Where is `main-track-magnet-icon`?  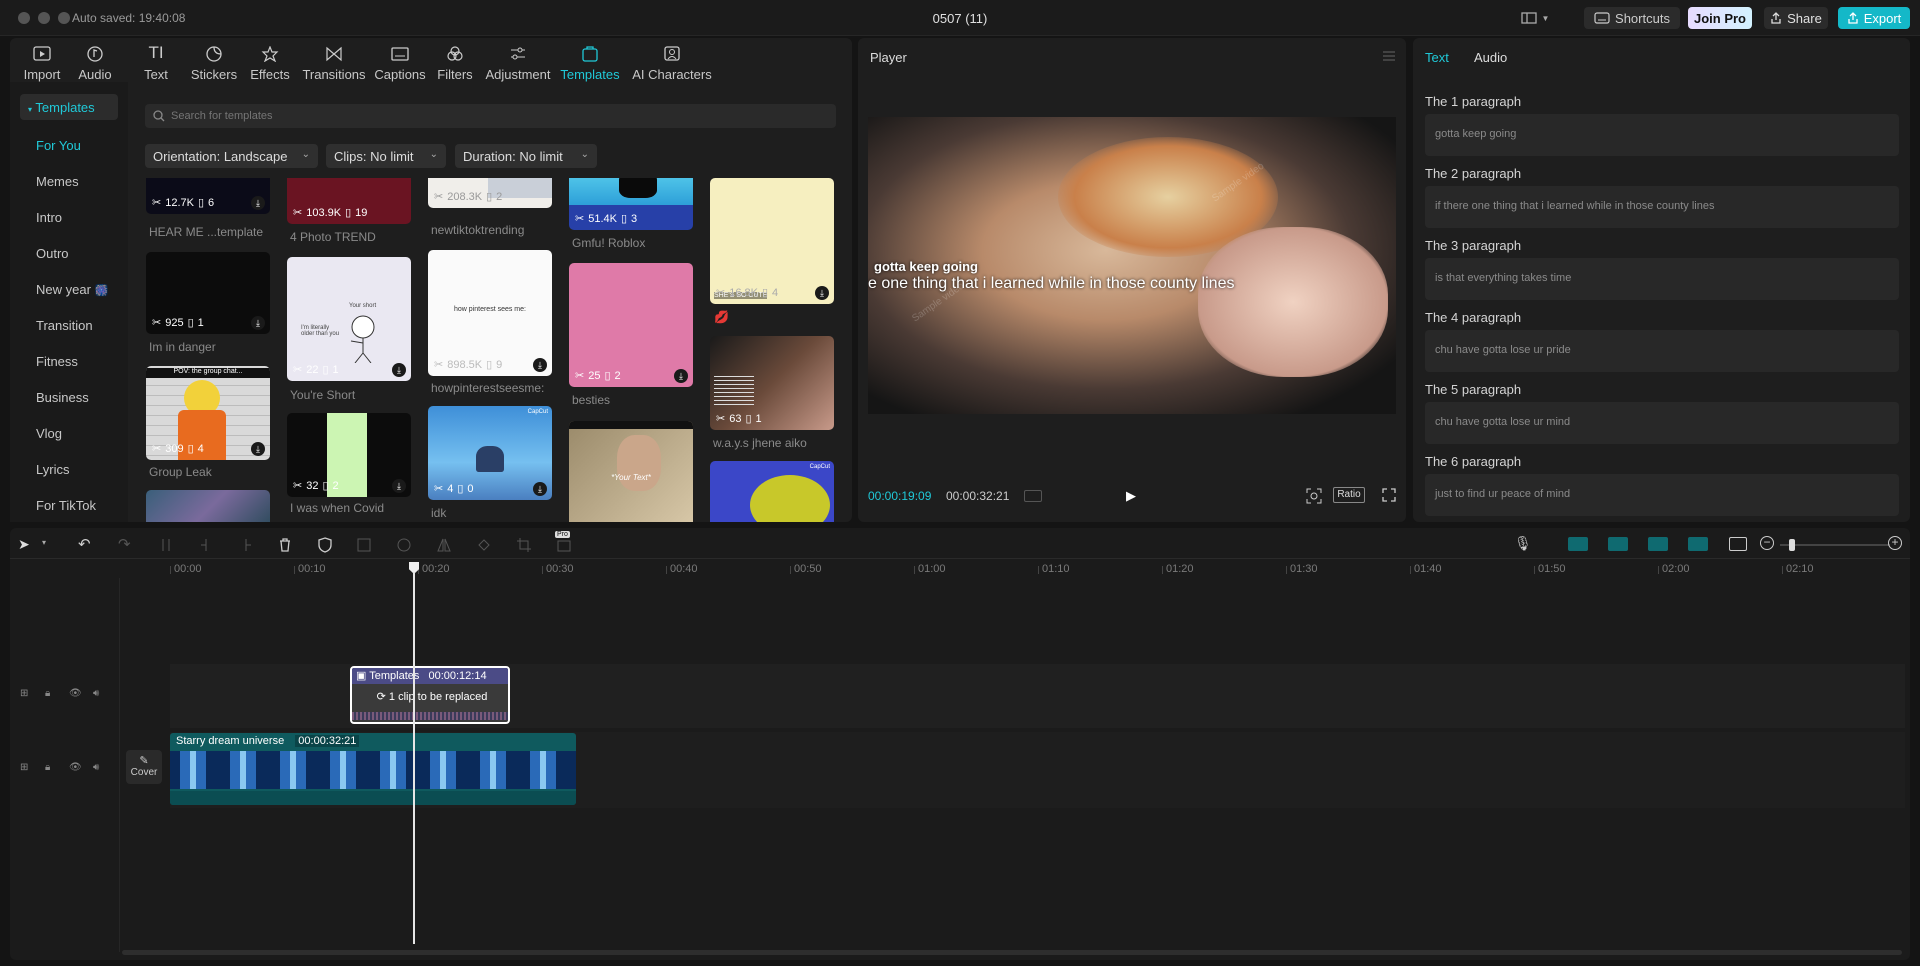
main-track-magnet-icon is located at coordinates (1578, 544).